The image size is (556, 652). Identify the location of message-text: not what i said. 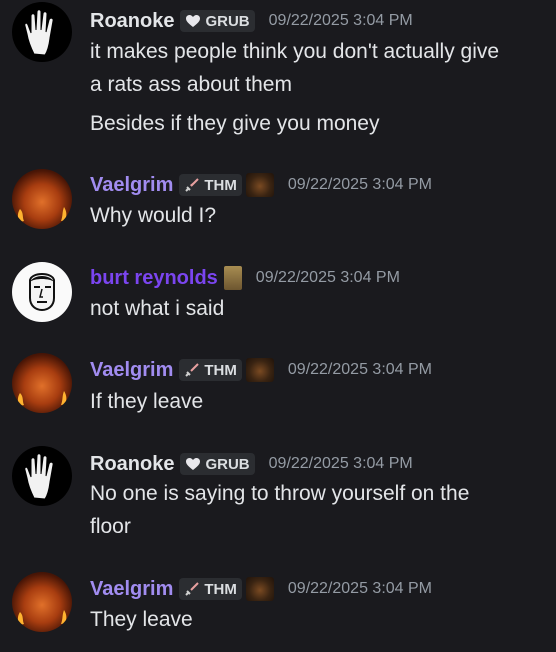
(157, 308).